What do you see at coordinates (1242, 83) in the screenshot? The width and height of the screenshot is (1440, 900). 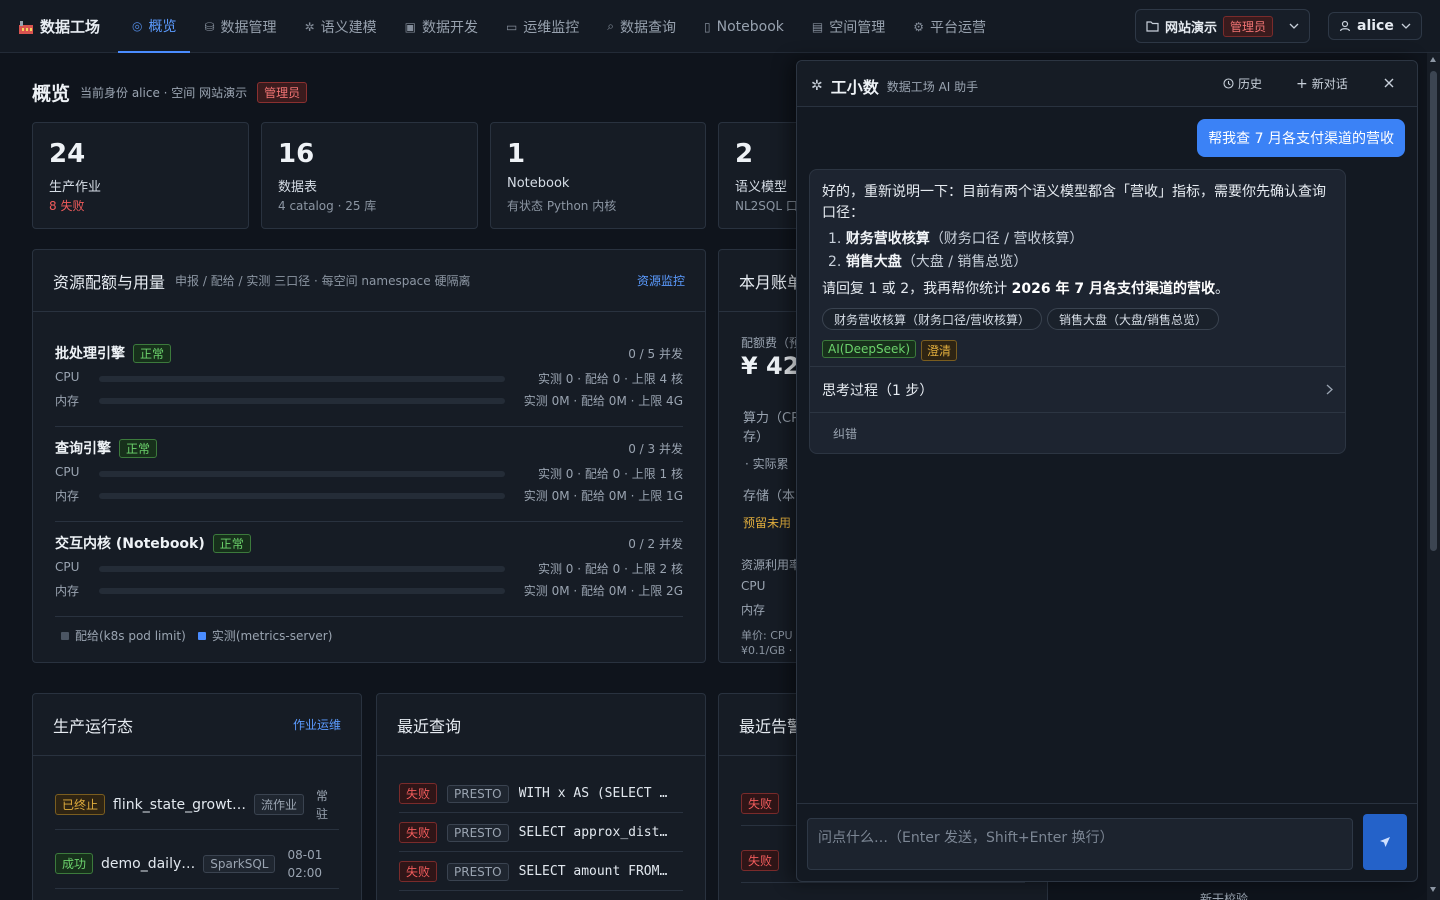 I see `history-button: 历史` at bounding box center [1242, 83].